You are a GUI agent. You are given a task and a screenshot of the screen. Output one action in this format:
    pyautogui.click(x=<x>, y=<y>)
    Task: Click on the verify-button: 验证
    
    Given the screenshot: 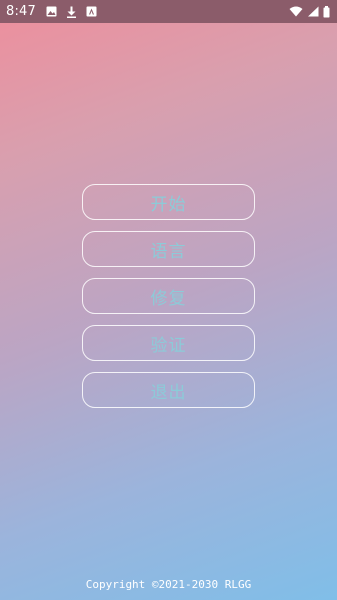 What is the action you would take?
    pyautogui.click(x=168, y=343)
    